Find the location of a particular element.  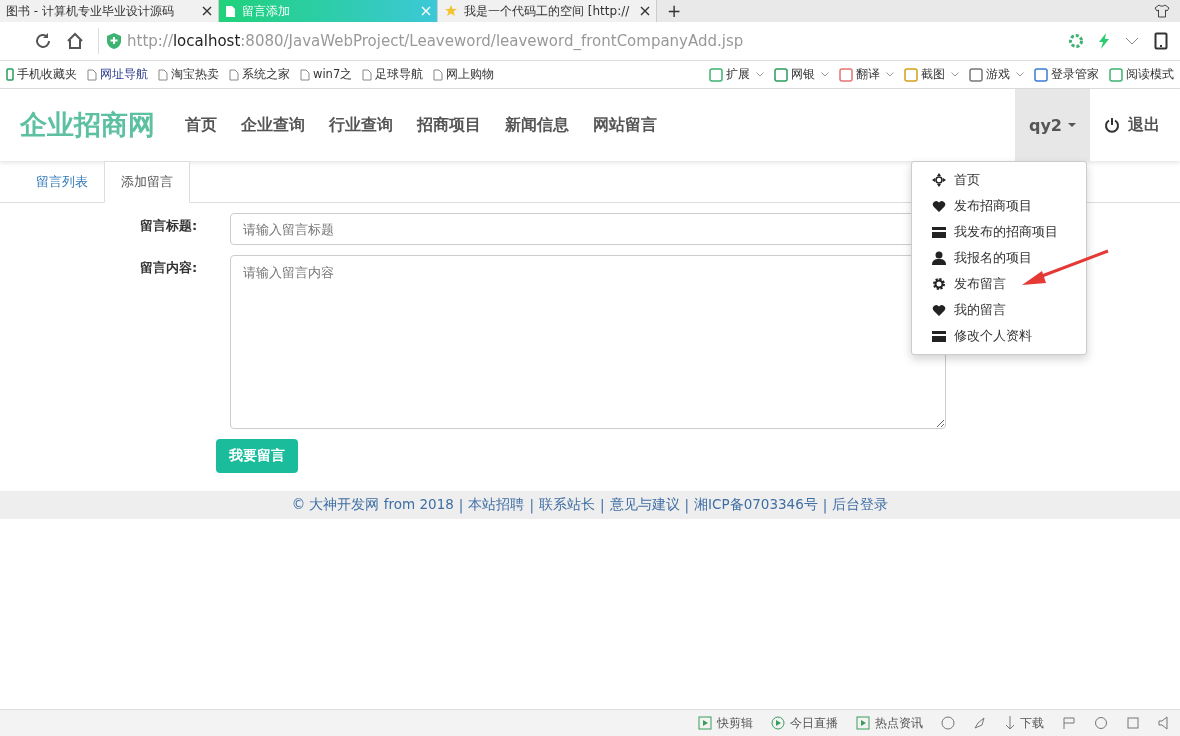

lightning-icon is located at coordinates (1104, 41).